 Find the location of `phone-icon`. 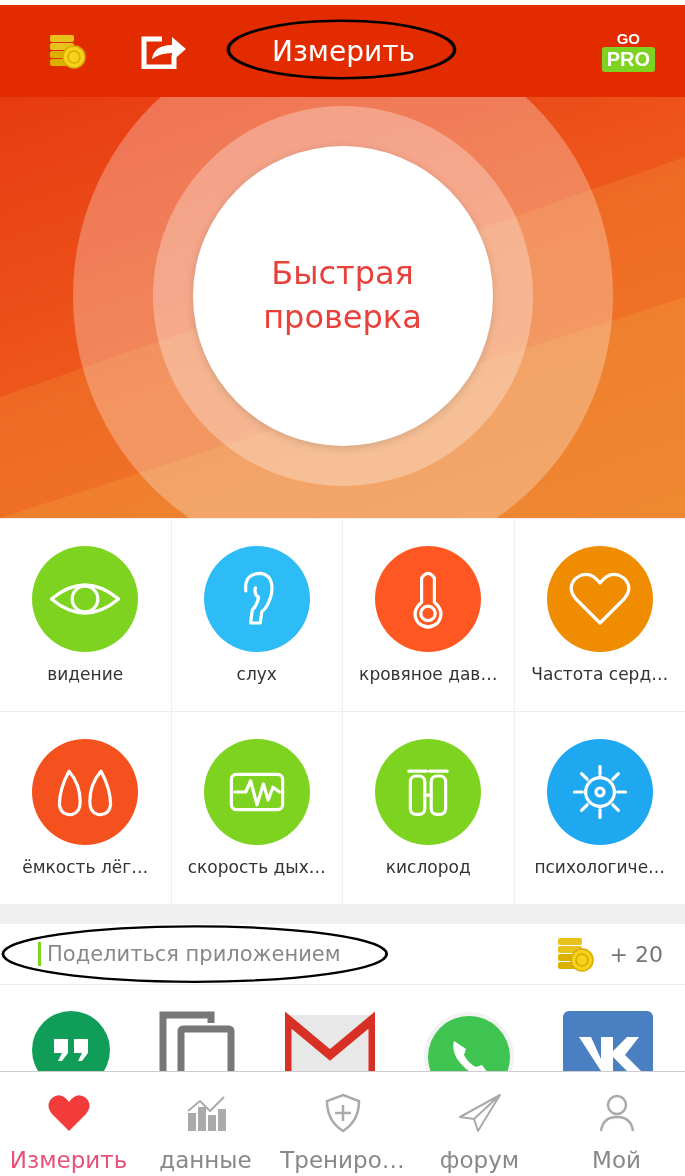

phone-icon is located at coordinates (469, 1041).